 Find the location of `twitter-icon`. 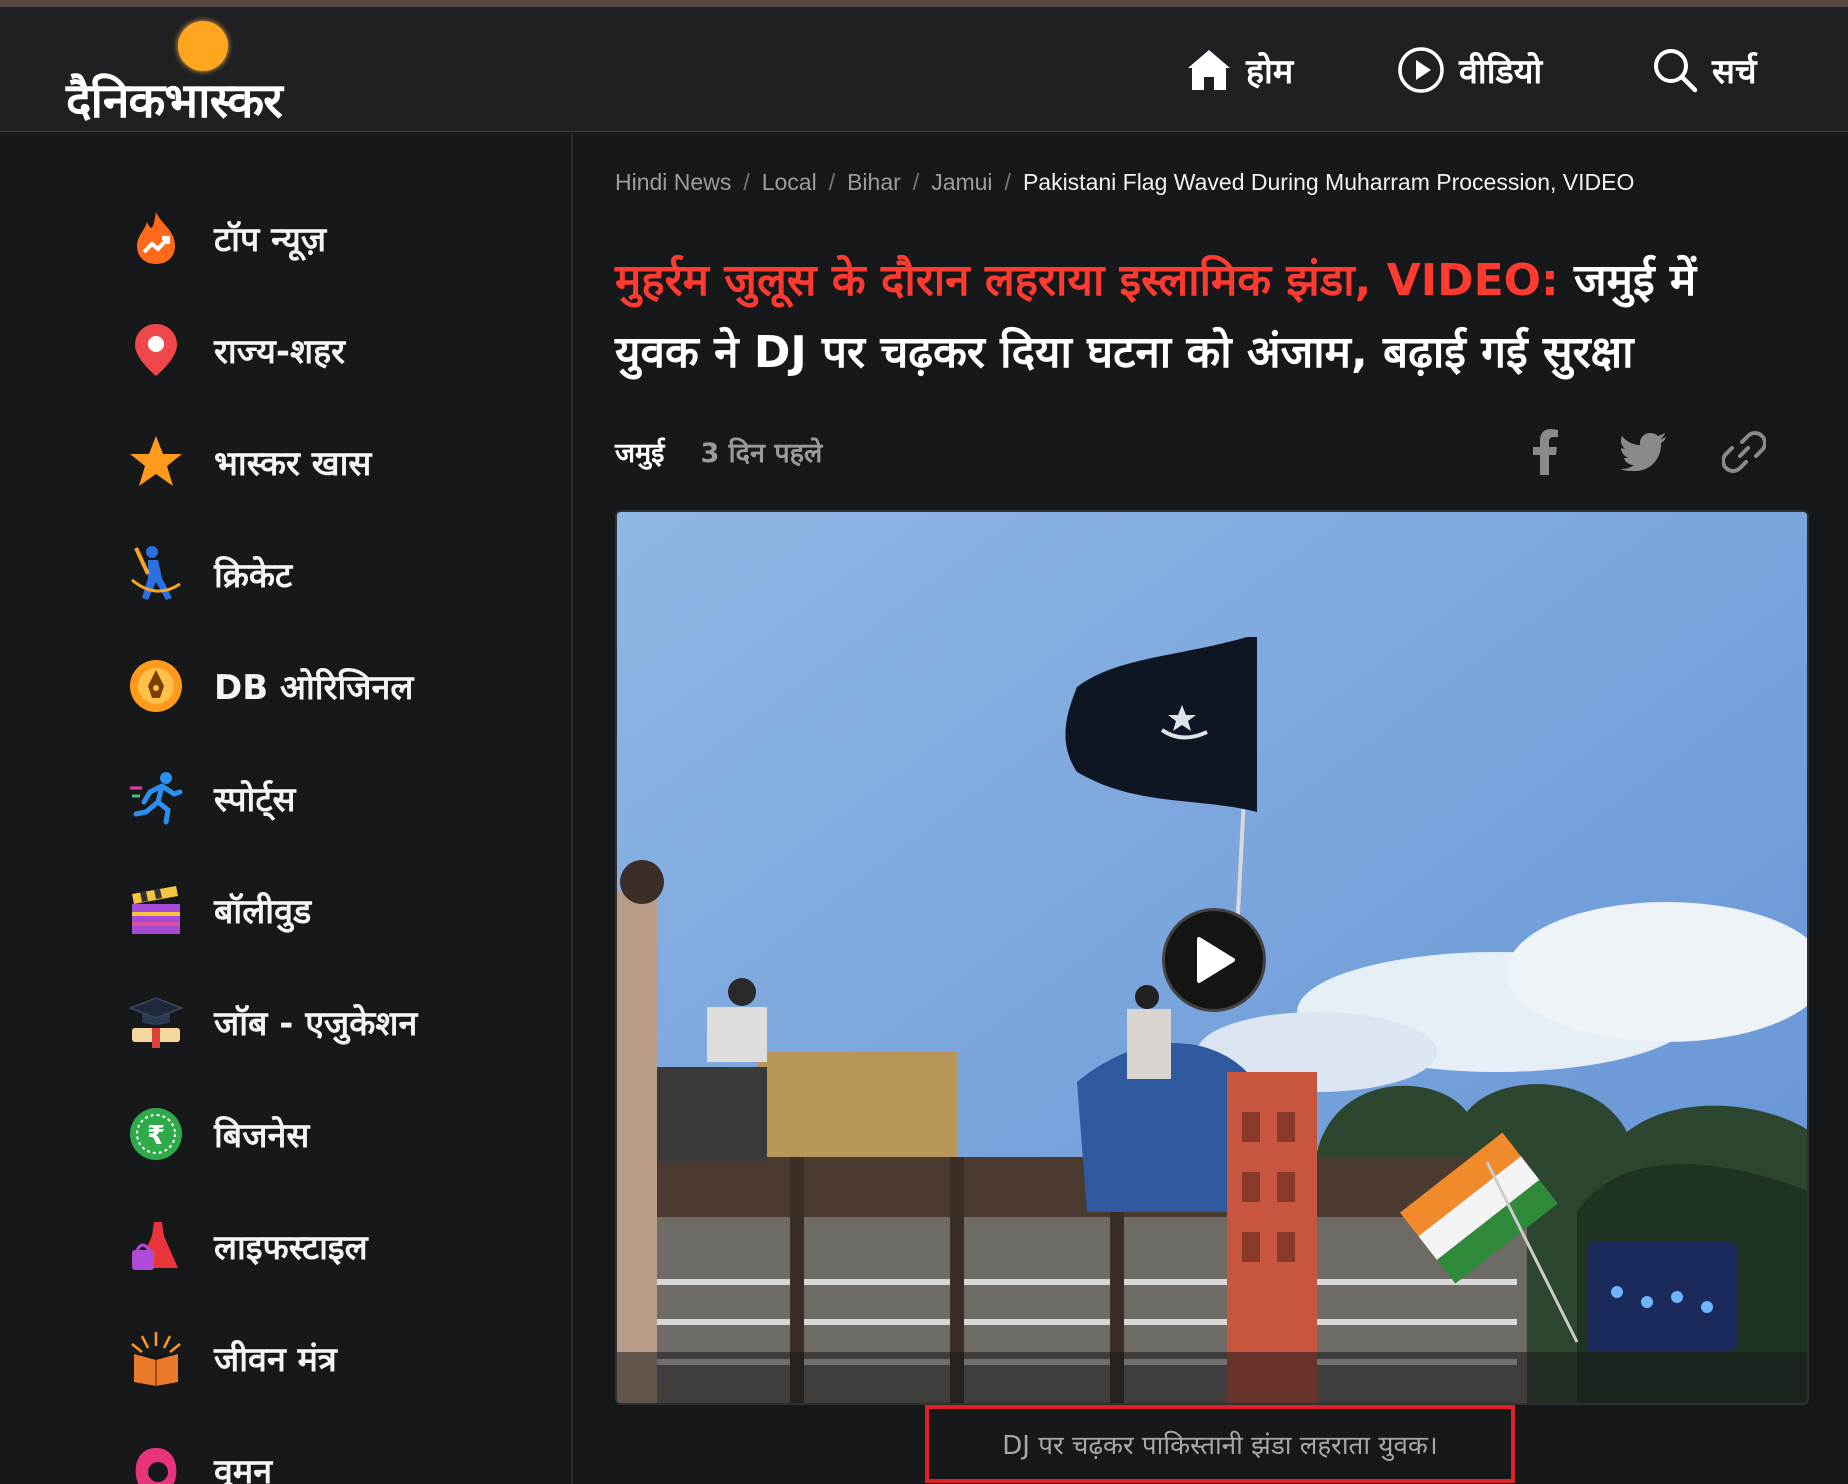

twitter-icon is located at coordinates (1643, 452).